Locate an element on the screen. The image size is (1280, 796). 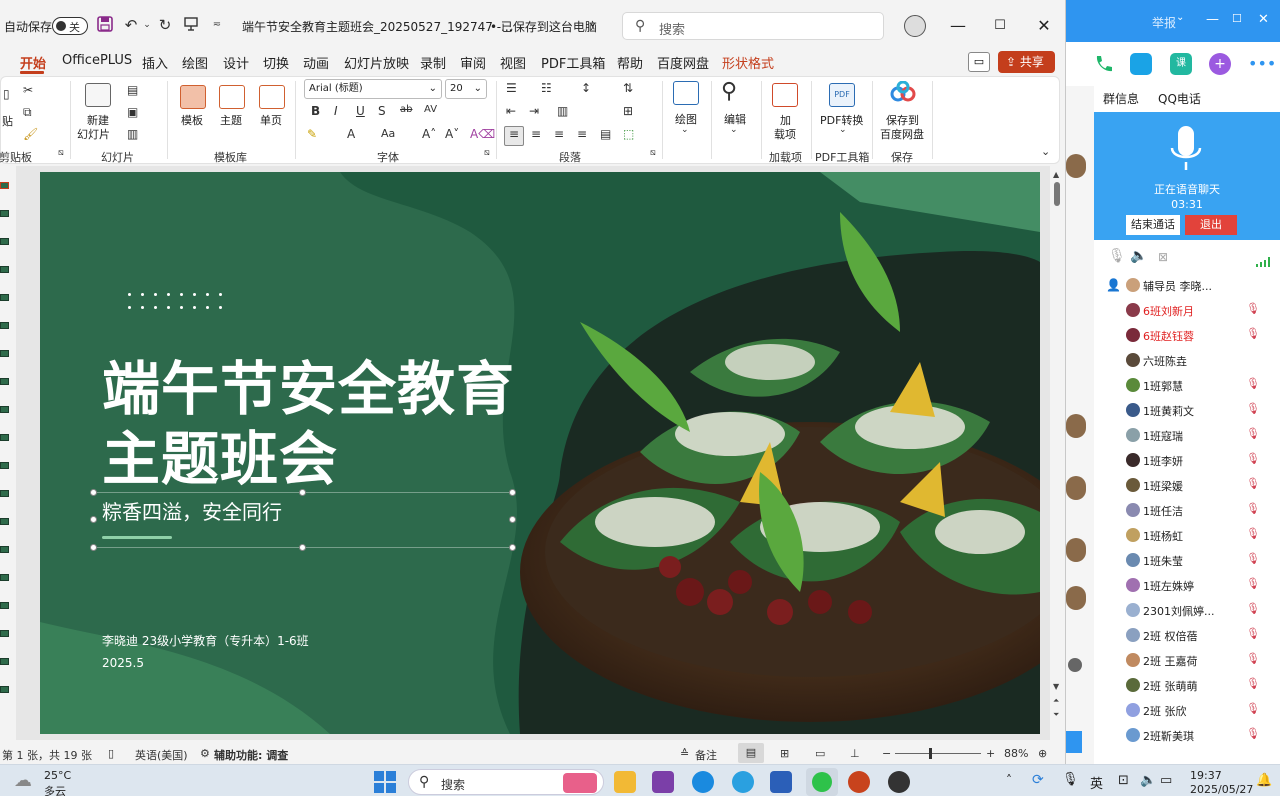
addin-label-2: 载项 is located at coordinates (785, 134).